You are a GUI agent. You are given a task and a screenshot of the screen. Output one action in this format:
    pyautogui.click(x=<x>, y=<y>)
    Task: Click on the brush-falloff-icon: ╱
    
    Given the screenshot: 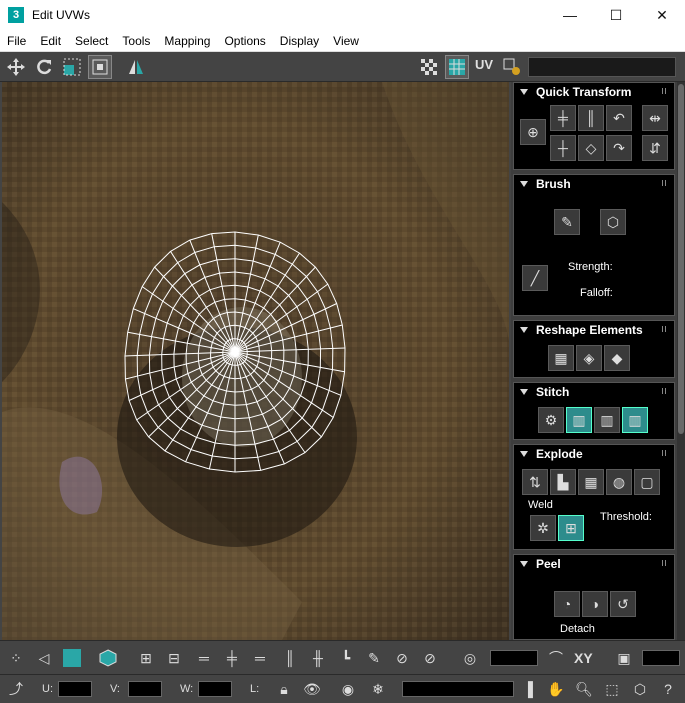 What is the action you would take?
    pyautogui.click(x=535, y=278)
    